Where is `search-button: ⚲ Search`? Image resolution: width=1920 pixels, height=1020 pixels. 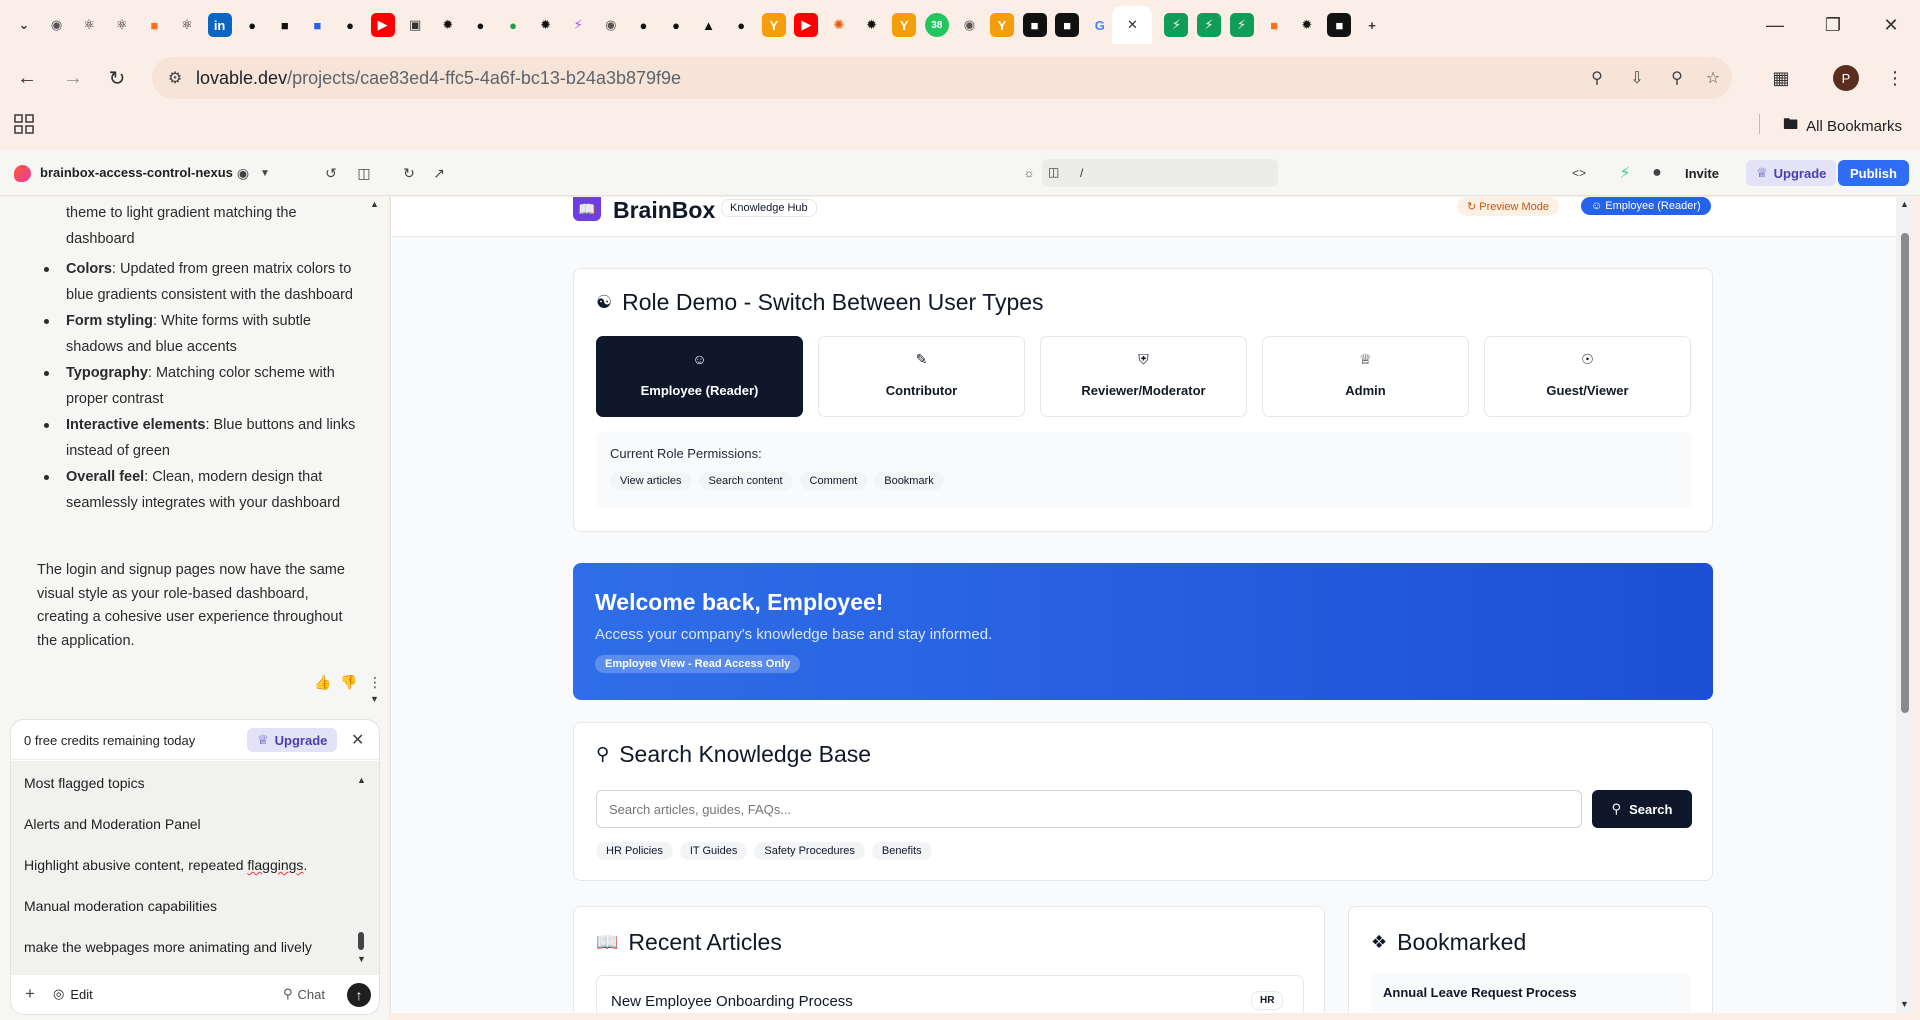
search-button: ⚲ Search is located at coordinates (1642, 809).